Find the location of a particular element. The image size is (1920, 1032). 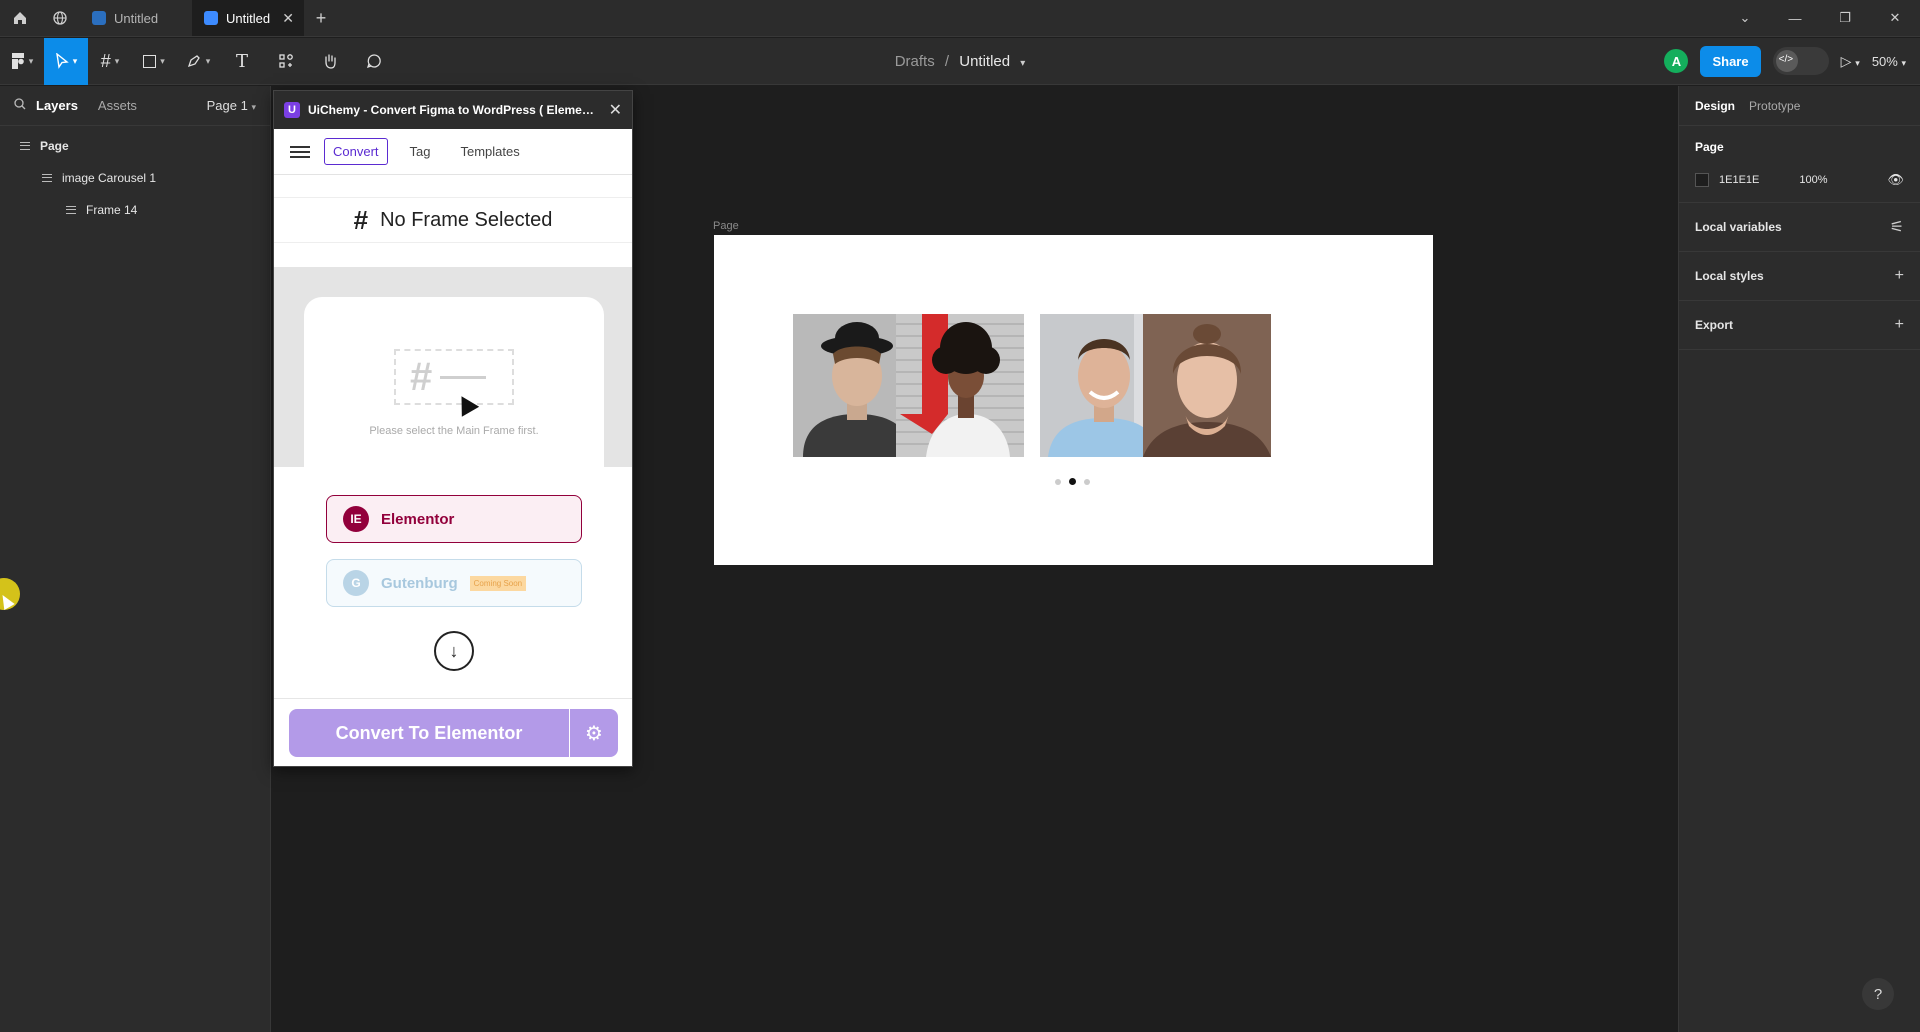

move-tool-button: ▾ is located at coordinates (66, 61).